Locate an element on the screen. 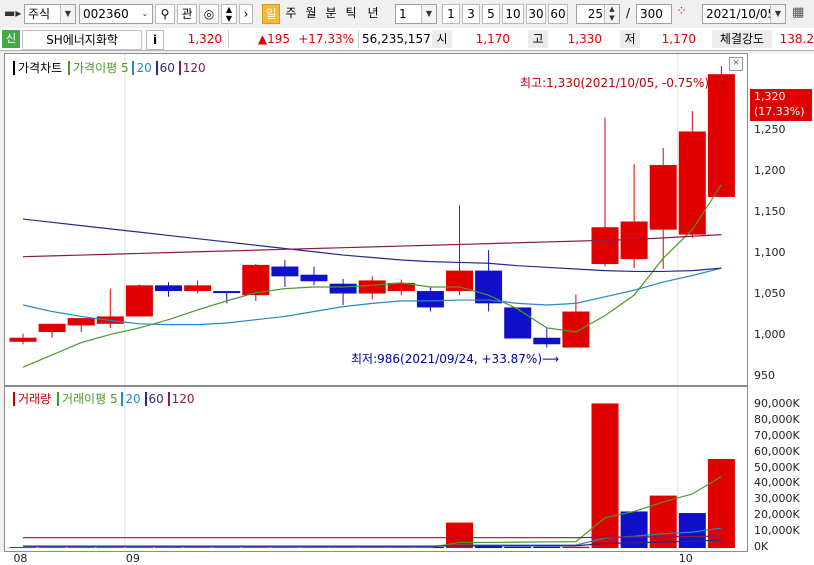  low-price: 1,170 is located at coordinates (678, 39).